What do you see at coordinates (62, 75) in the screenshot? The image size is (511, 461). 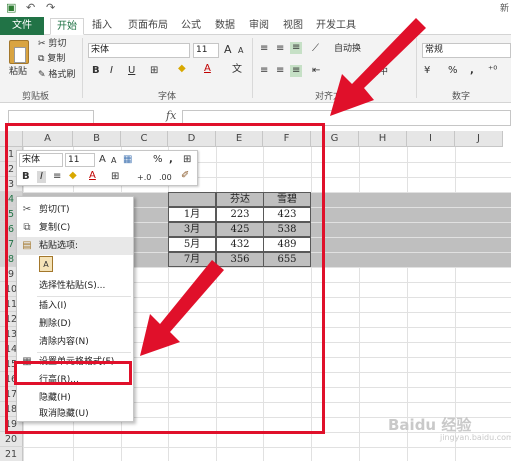 I see `format-painter-label: 格式刷` at bounding box center [62, 75].